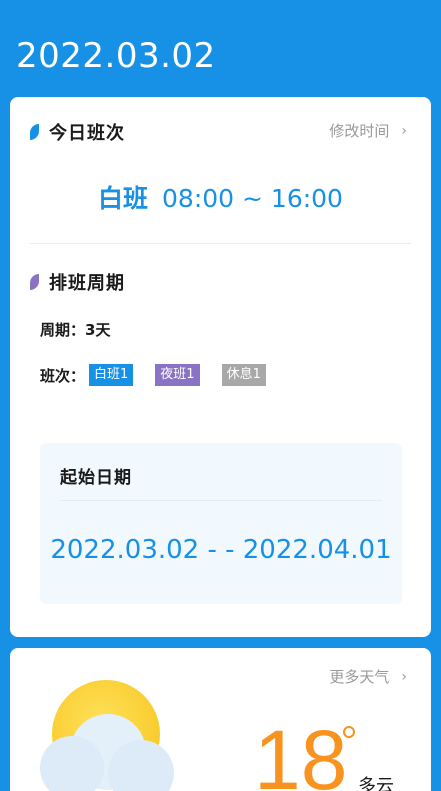  Describe the element at coordinates (96, 478) in the screenshot. I see `start-date-title: 起始日期` at that location.